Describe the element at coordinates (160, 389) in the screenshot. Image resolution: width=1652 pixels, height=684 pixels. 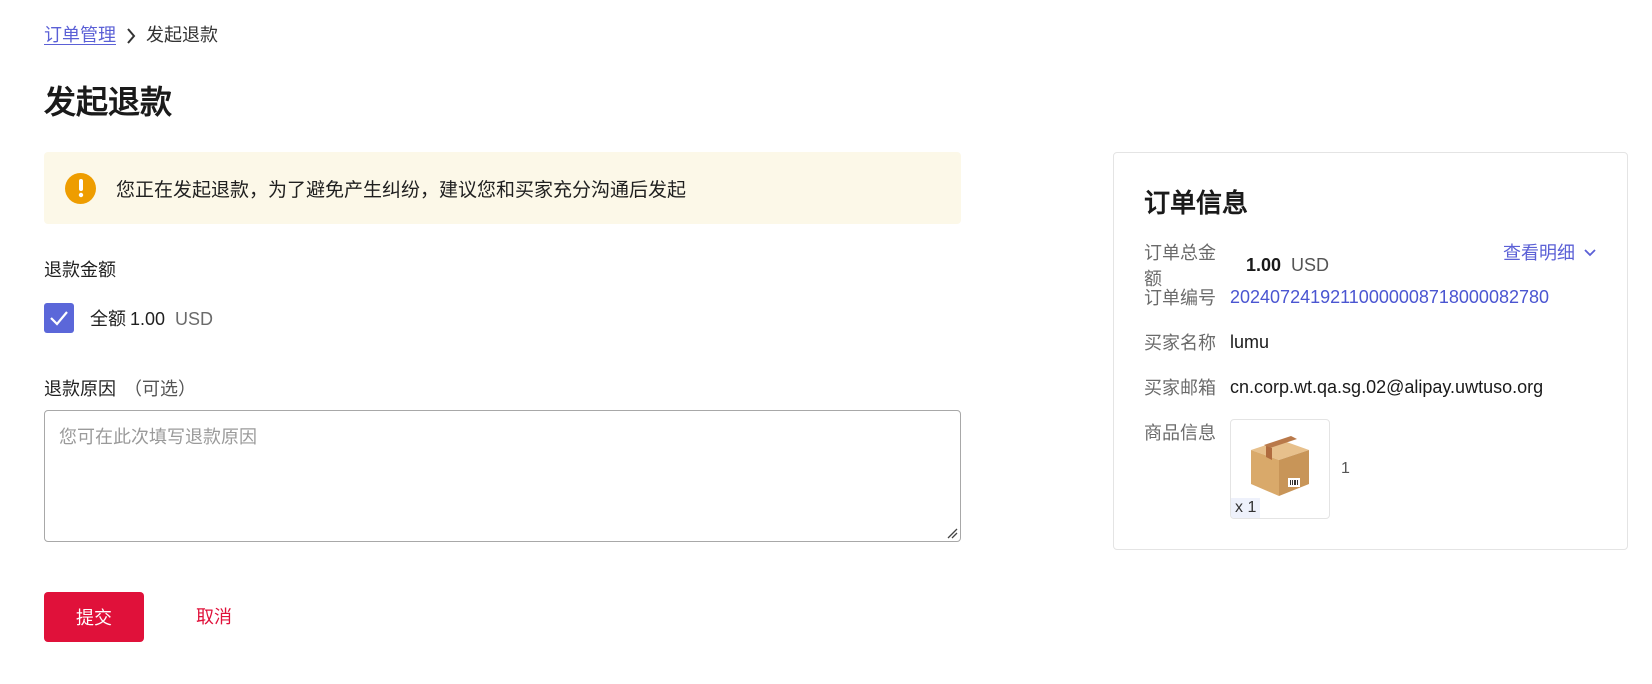
I see `optional-hint: （可选）` at that location.